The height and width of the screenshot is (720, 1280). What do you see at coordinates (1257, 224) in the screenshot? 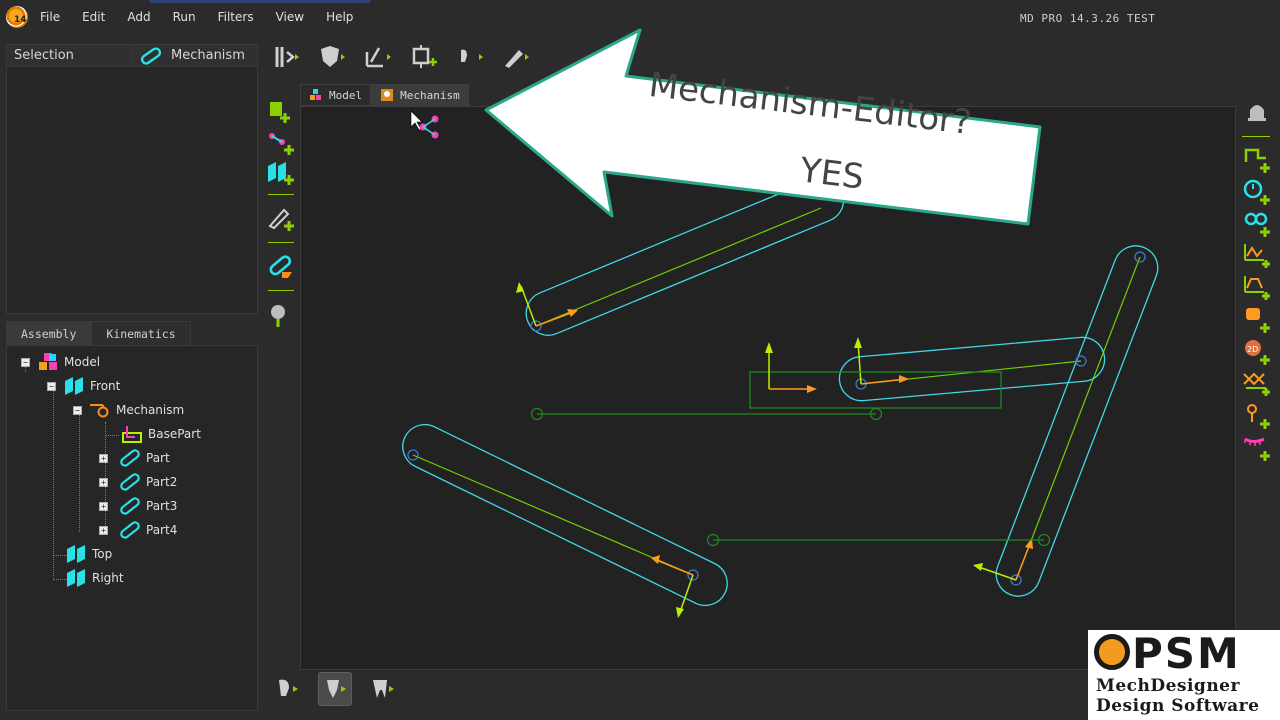
I see `add-spring-icon` at bounding box center [1257, 224].